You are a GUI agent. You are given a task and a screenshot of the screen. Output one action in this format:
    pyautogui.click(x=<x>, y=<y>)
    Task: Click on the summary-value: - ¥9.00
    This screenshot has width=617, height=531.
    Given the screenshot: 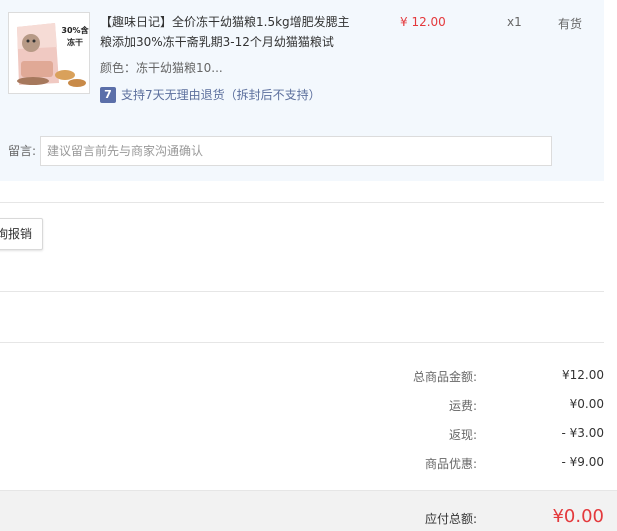 What is the action you would take?
    pyautogui.click(x=583, y=462)
    